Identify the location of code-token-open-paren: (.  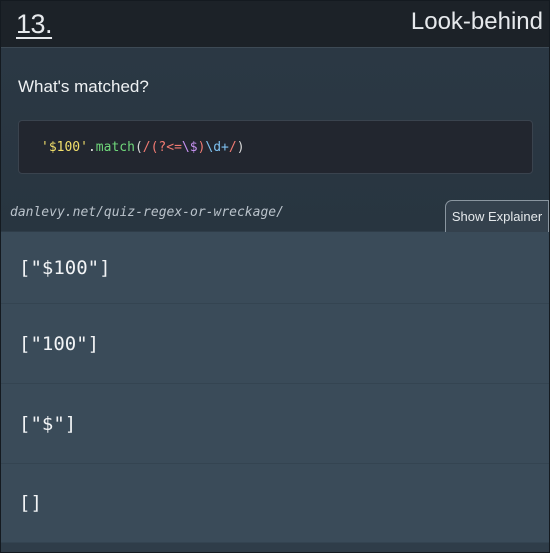
(138, 147).